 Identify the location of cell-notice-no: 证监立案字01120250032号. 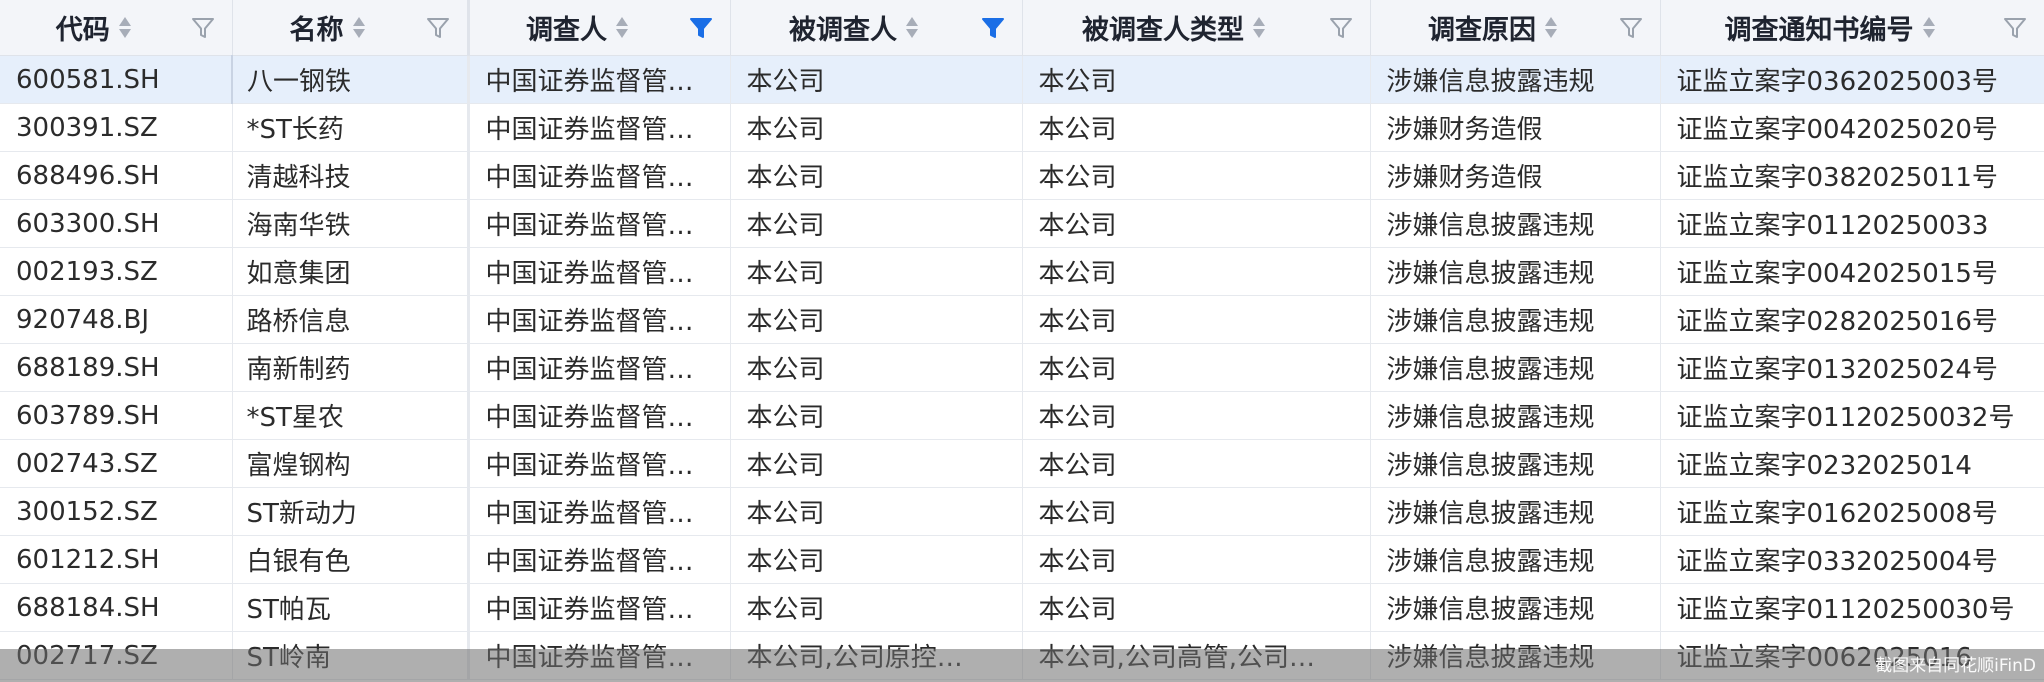
(1852, 415).